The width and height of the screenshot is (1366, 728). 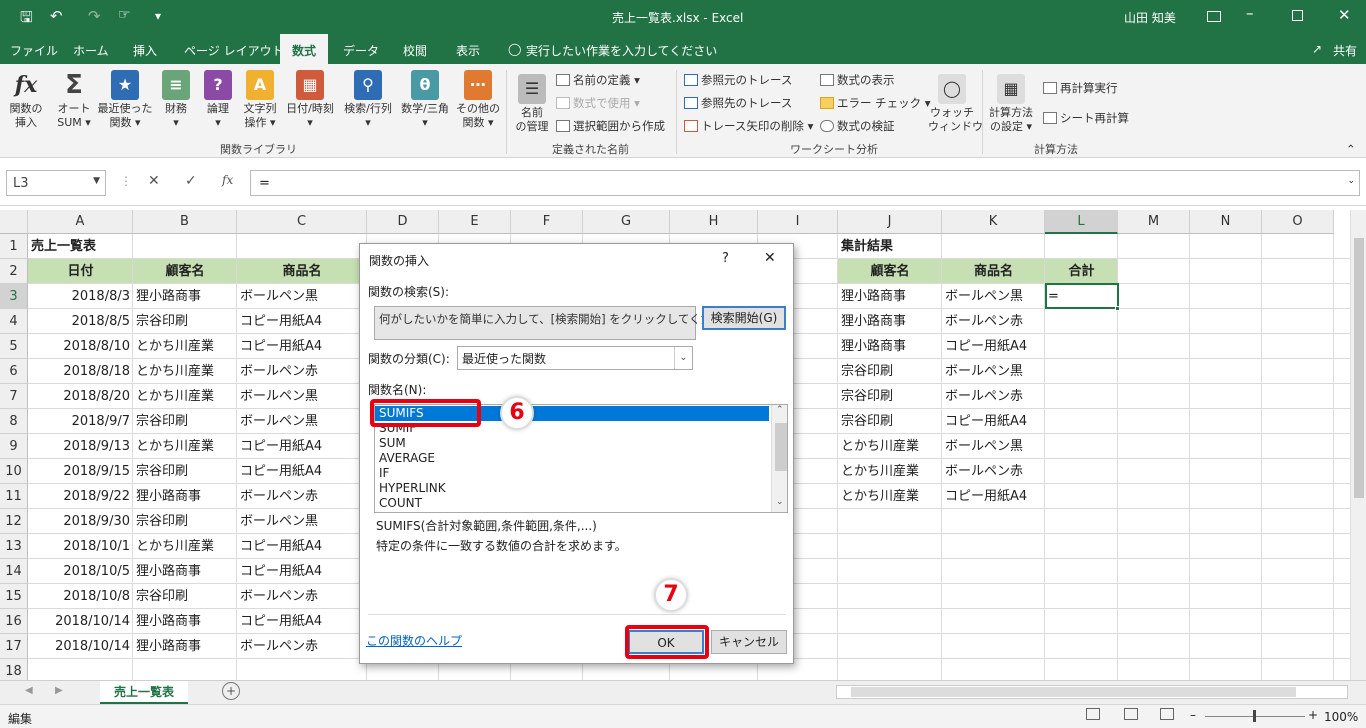 What do you see at coordinates (407, 458) in the screenshot?
I see `list-item: AVERAGE` at bounding box center [407, 458].